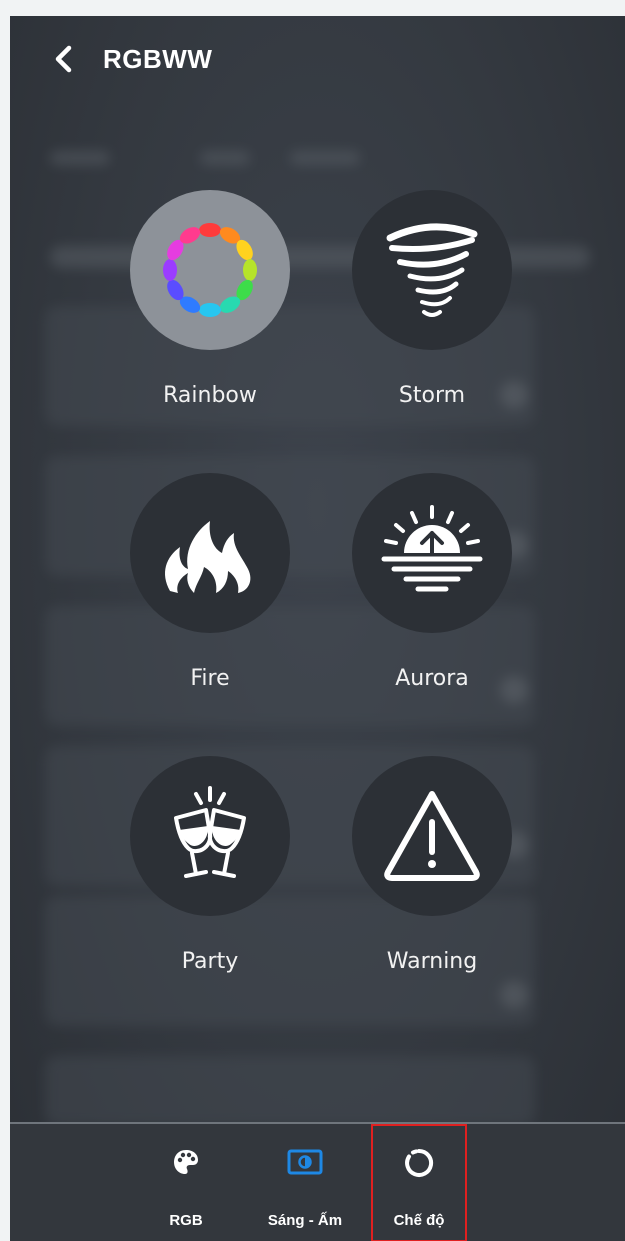 Image resolution: width=625 pixels, height=1241 pixels. I want to click on page-title: RGBWW, so click(158, 59).